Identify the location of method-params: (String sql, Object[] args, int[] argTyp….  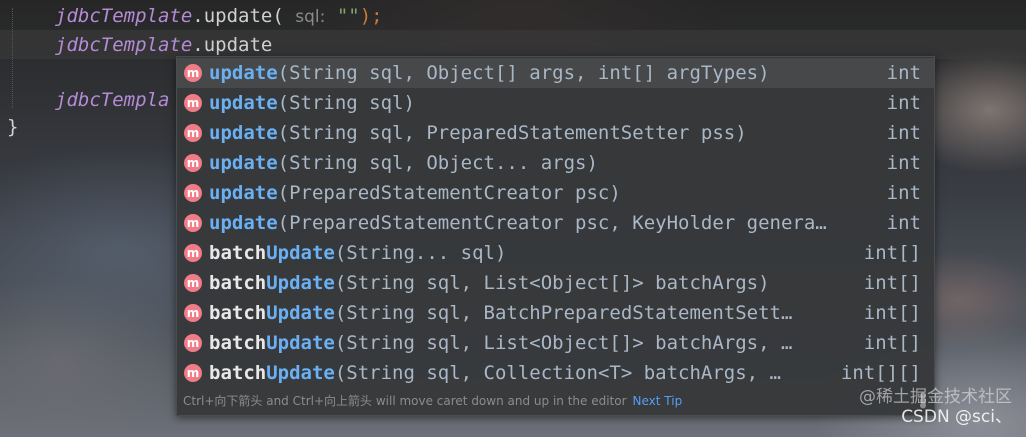
(523, 73).